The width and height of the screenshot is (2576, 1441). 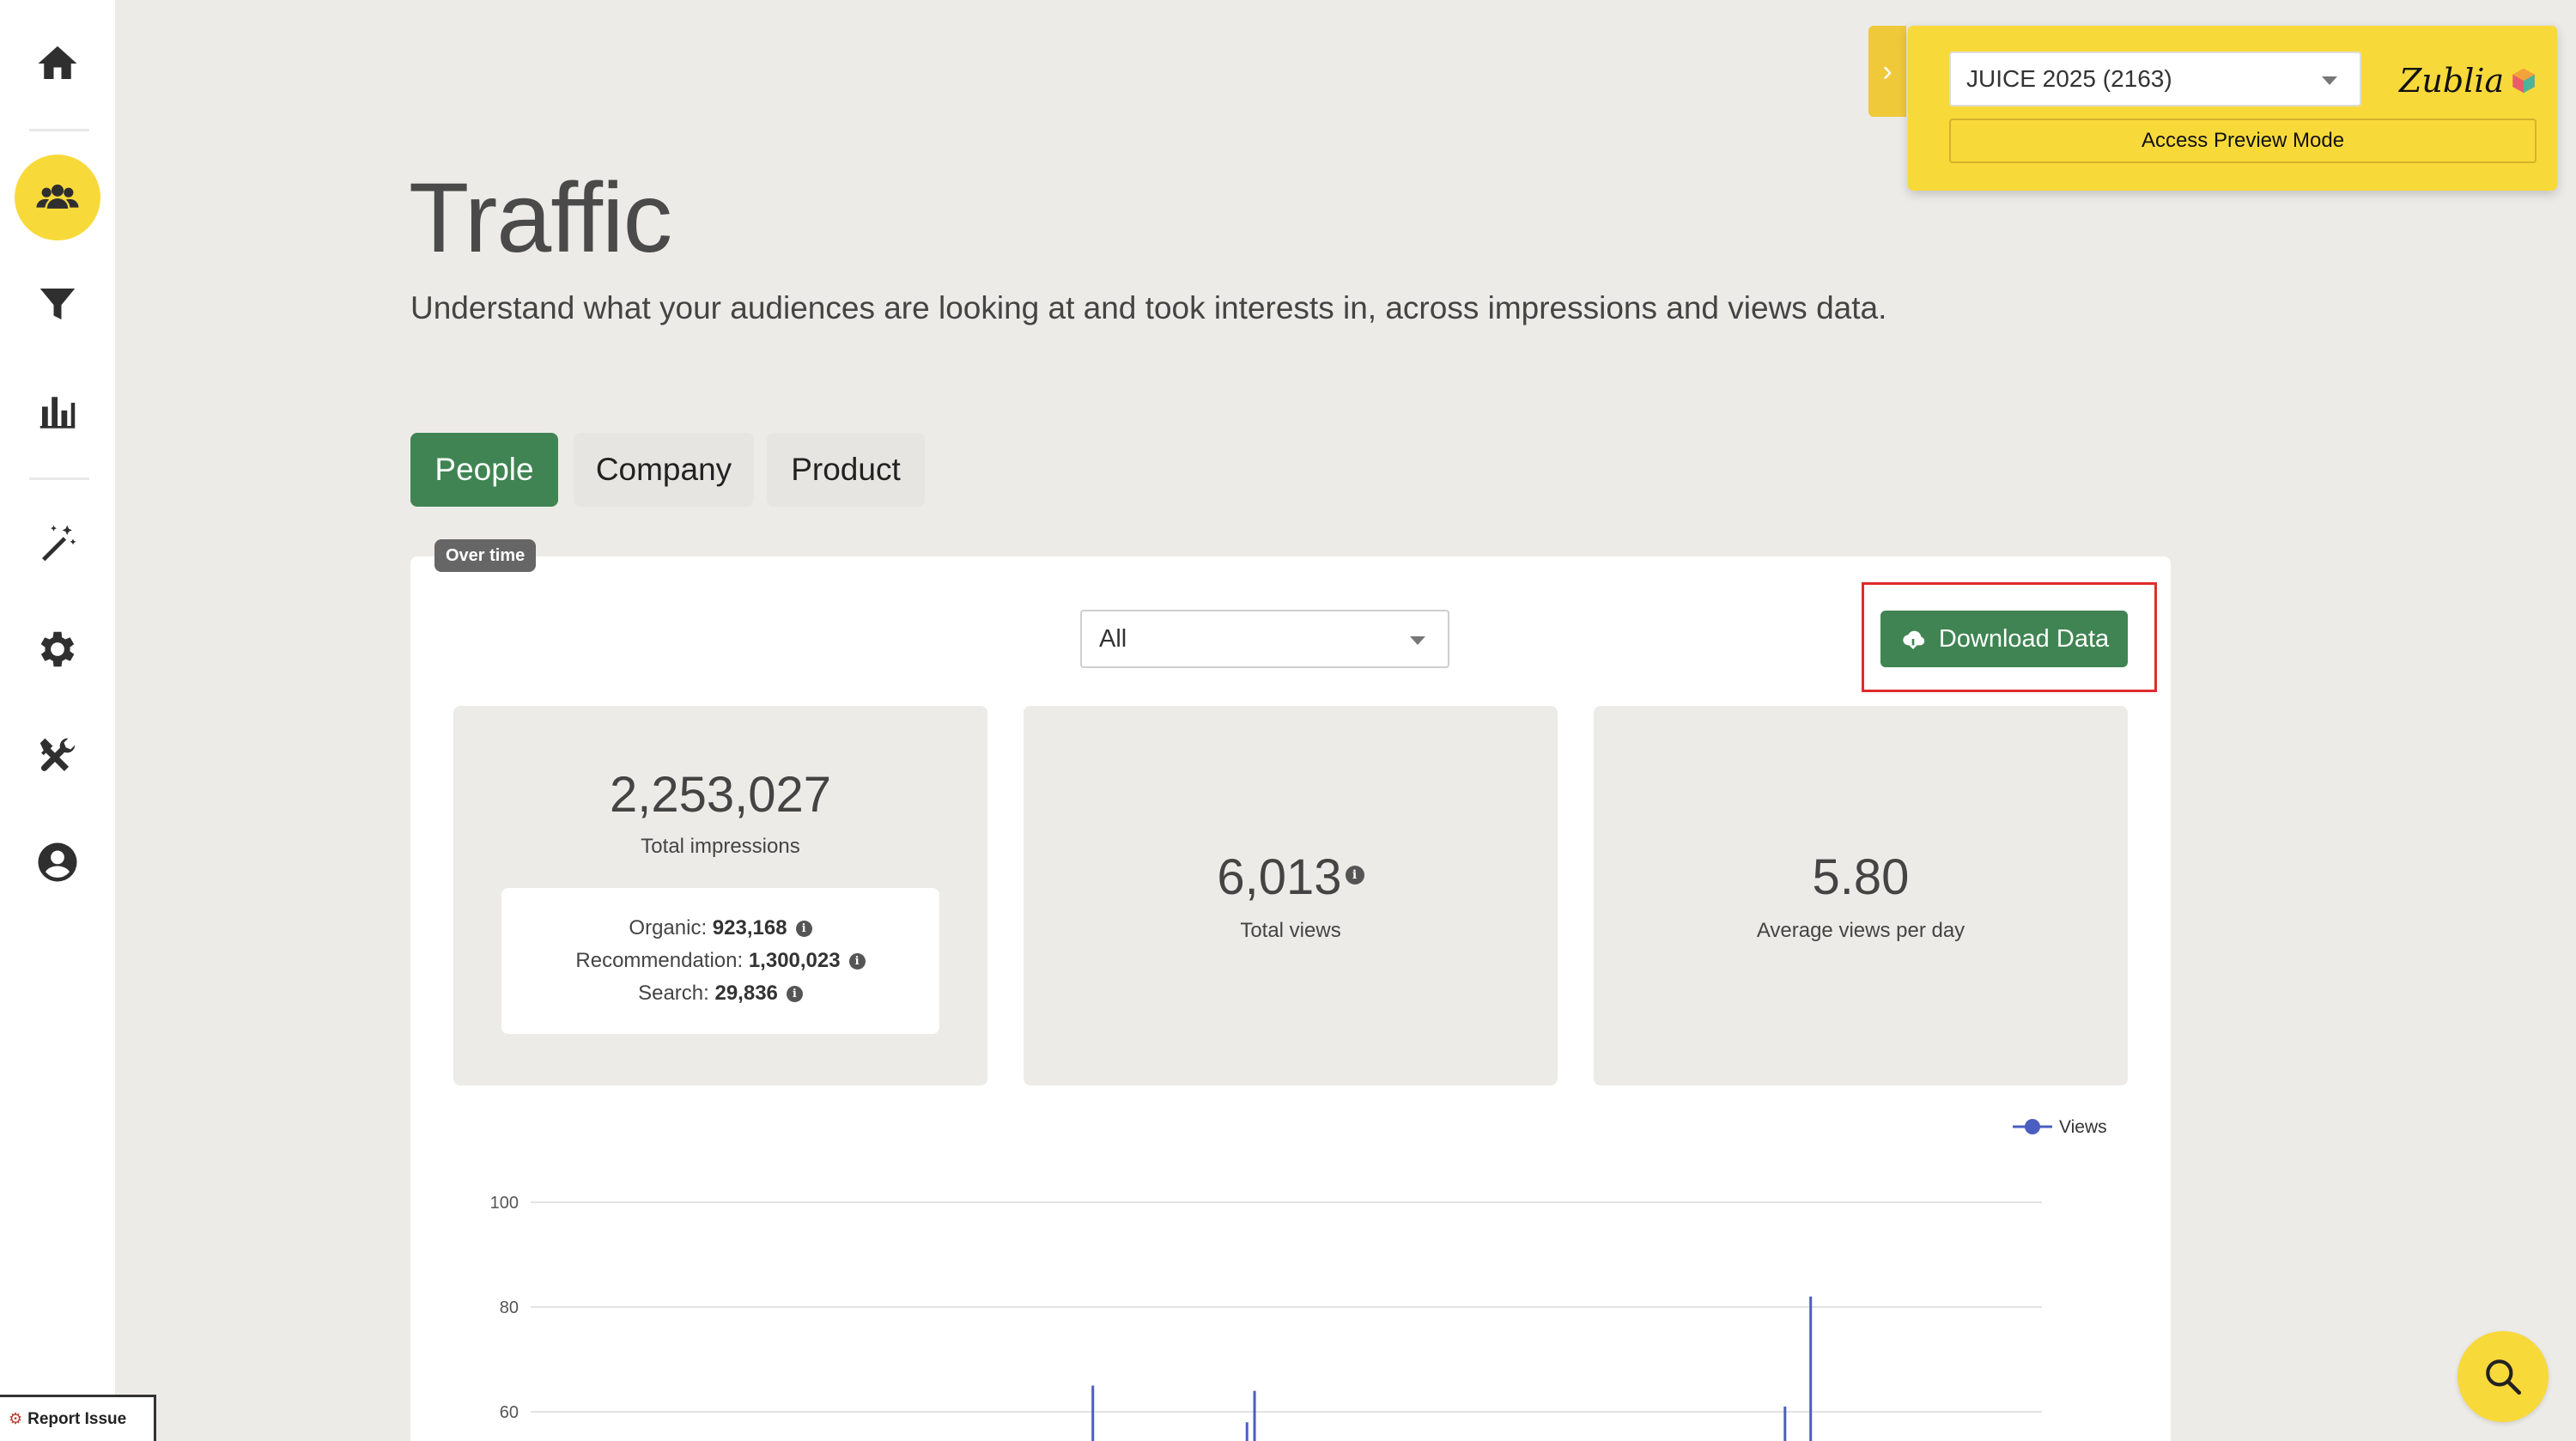 What do you see at coordinates (1113, 638) in the screenshot?
I see `filter-select-value: All` at bounding box center [1113, 638].